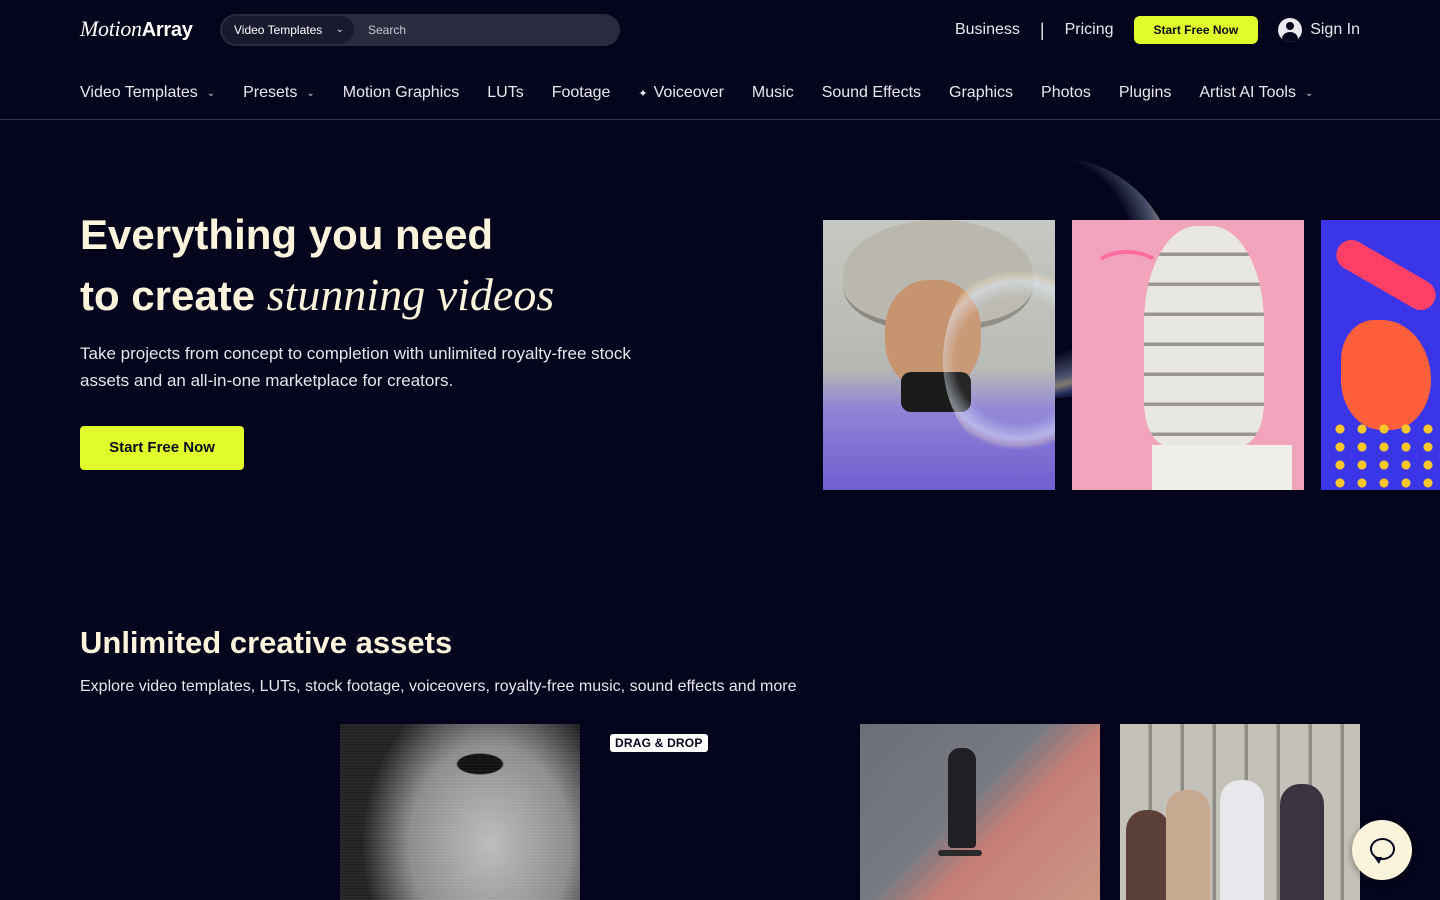  What do you see at coordinates (488, 30) in the screenshot?
I see `search-input` at bounding box center [488, 30].